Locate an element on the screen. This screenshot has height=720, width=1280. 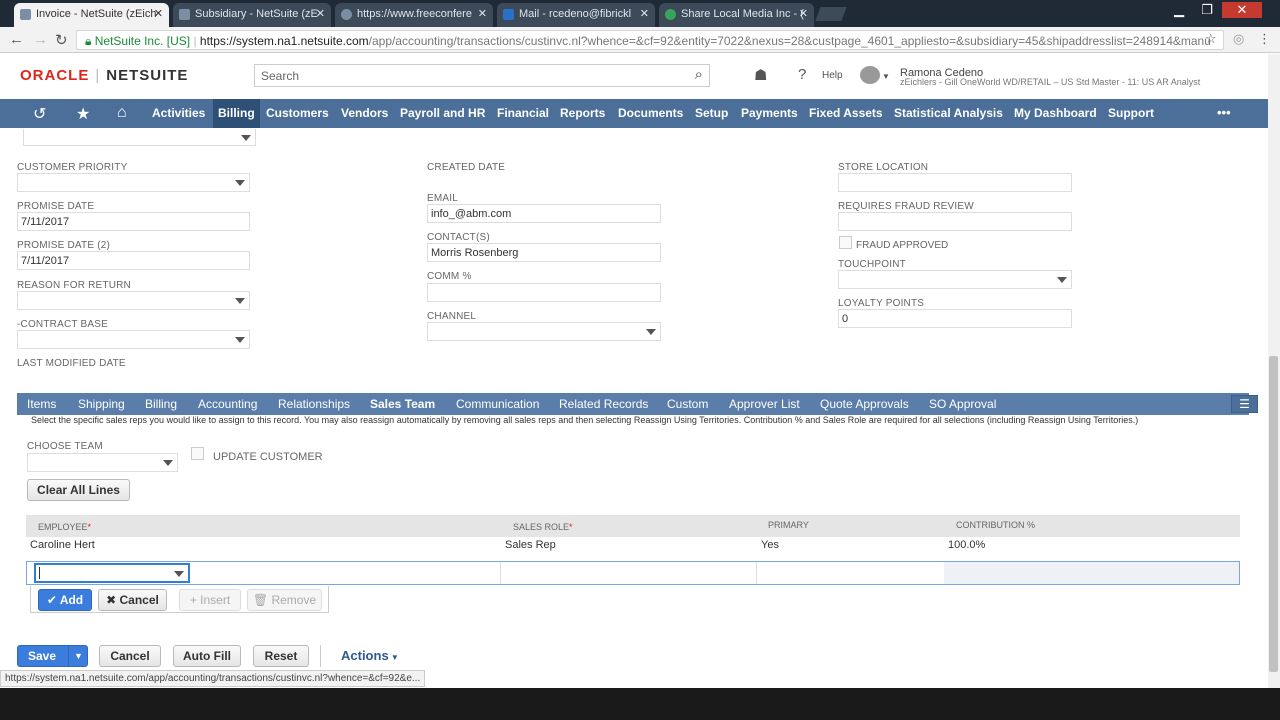
reload-icon: ↻ is located at coordinates (61, 40).